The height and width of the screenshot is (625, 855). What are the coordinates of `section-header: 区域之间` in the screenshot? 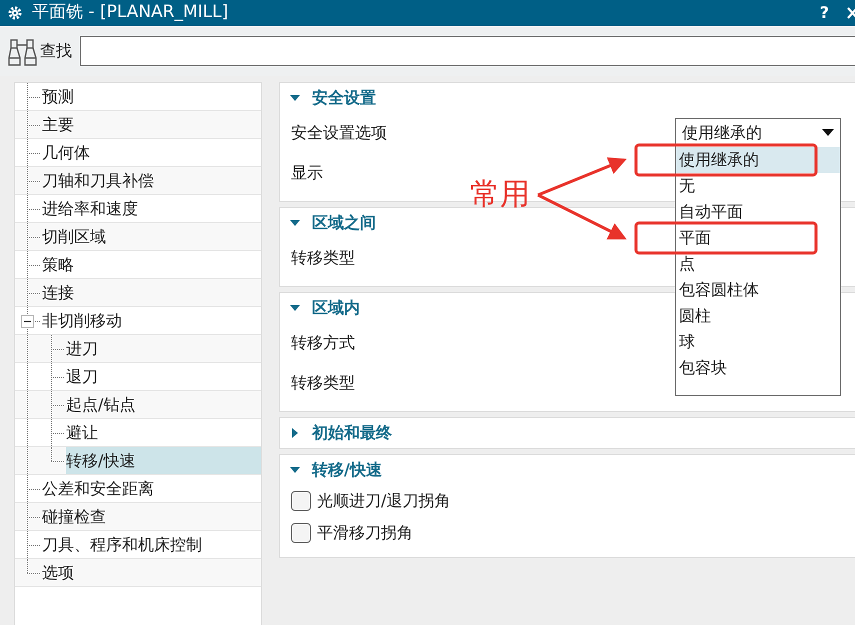 It's located at (331, 223).